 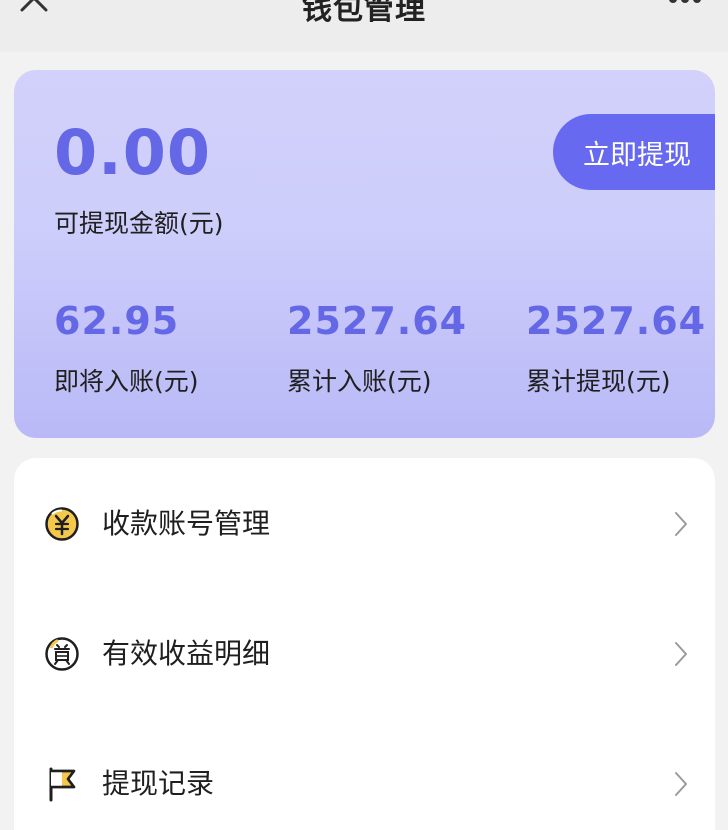 What do you see at coordinates (634, 152) in the screenshot?
I see `withdraw-now-button: 立即提现` at bounding box center [634, 152].